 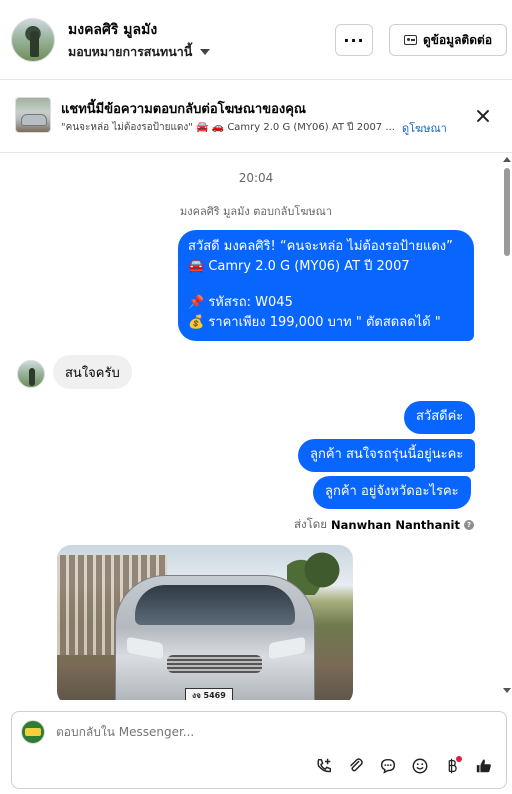 I want to click on thumbs-up-icon, so click(x=484, y=766).